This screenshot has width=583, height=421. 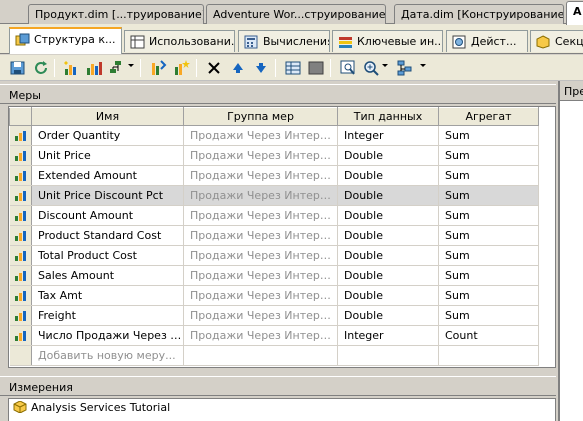 I want to click on aggregate-cell: Count, so click(x=488, y=335).